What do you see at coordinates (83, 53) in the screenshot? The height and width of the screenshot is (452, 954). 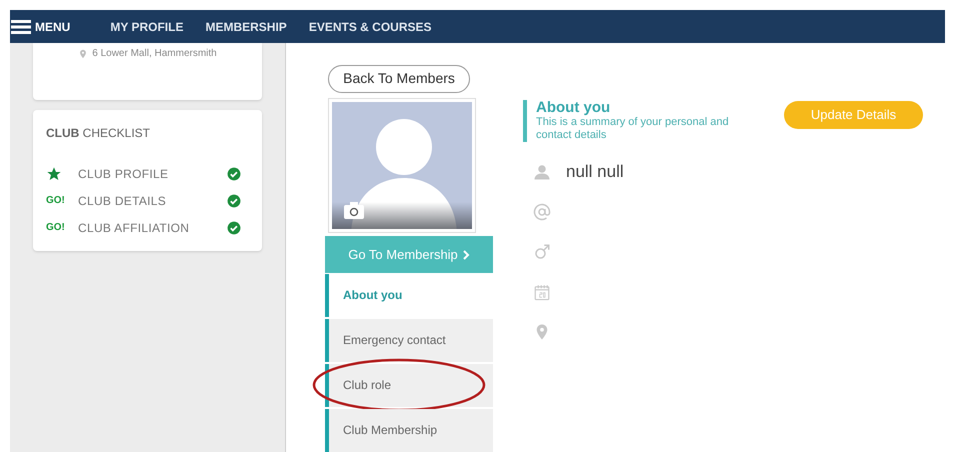 I see `location-pin-icon` at bounding box center [83, 53].